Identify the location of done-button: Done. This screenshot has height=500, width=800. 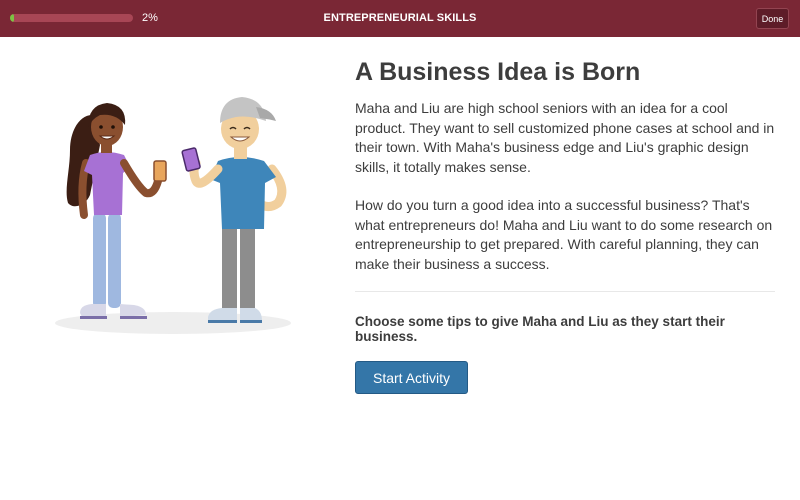
(772, 18).